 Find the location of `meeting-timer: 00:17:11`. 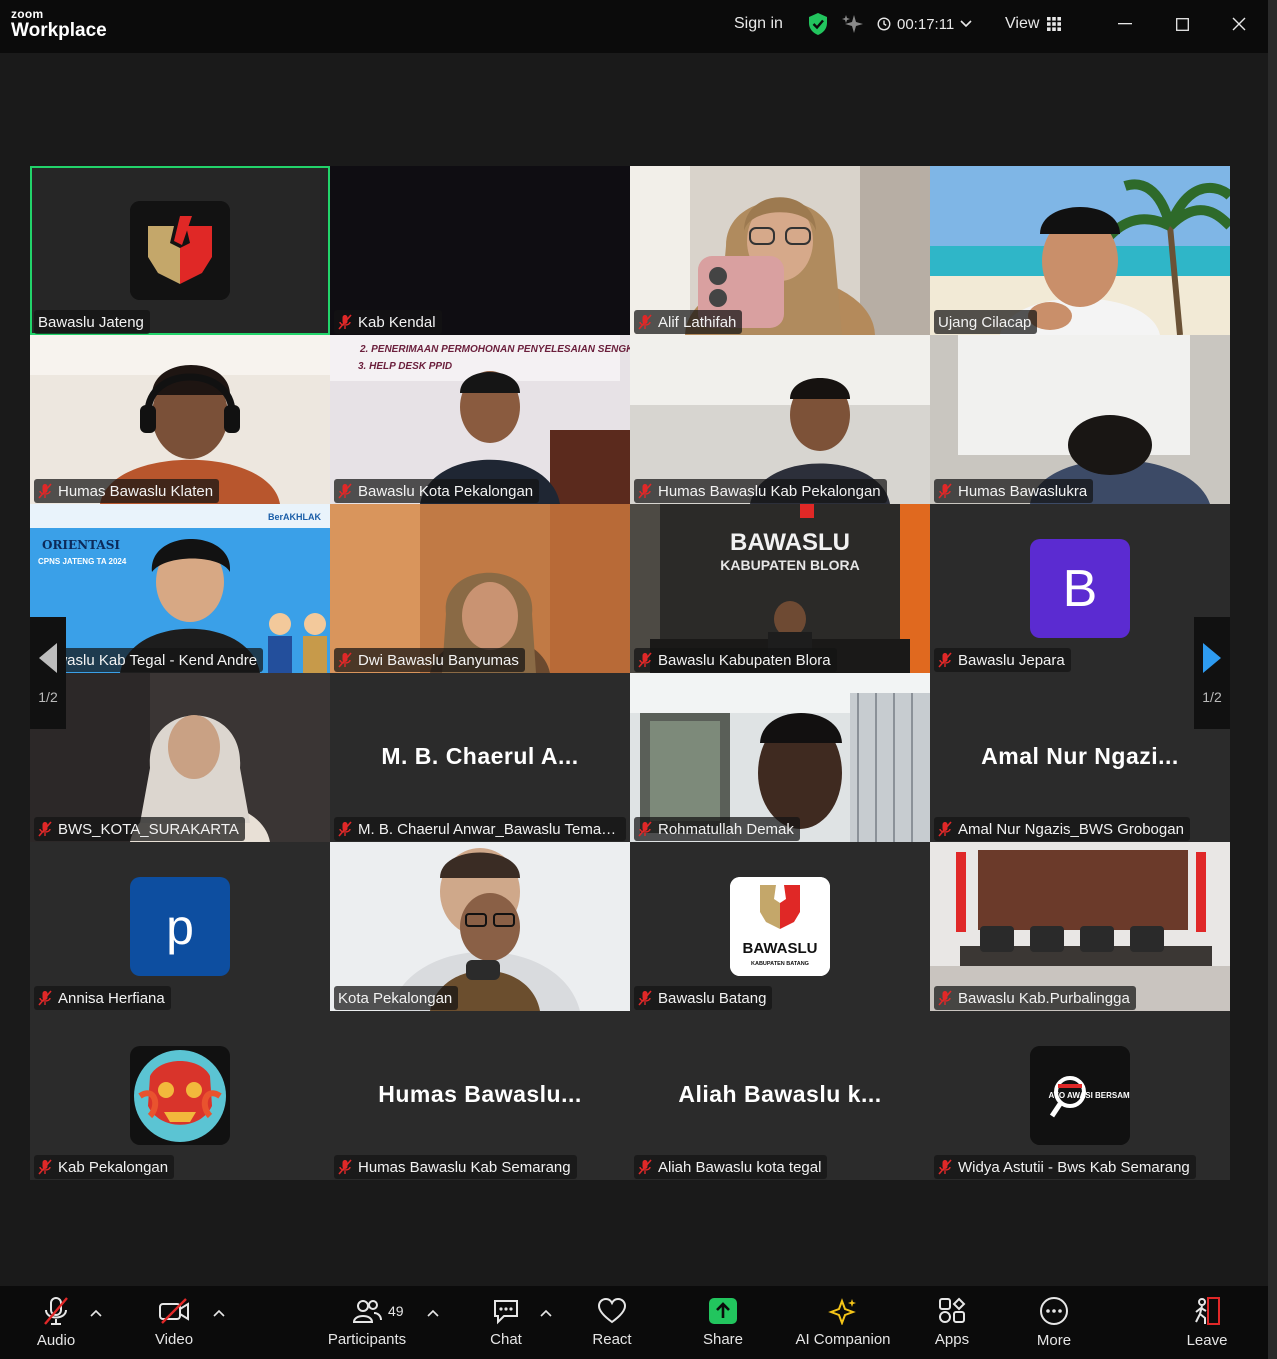

meeting-timer: 00:17:11 is located at coordinates (924, 24).